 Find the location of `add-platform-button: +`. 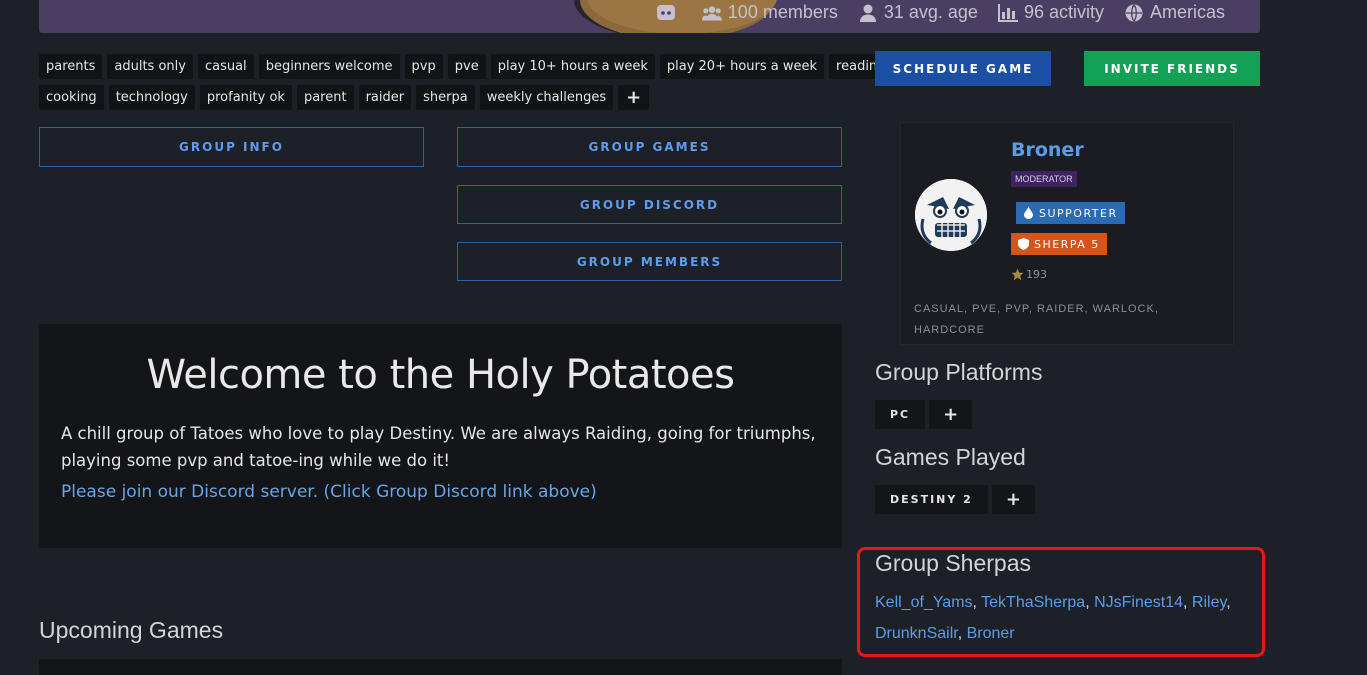

add-platform-button: + is located at coordinates (951, 414).